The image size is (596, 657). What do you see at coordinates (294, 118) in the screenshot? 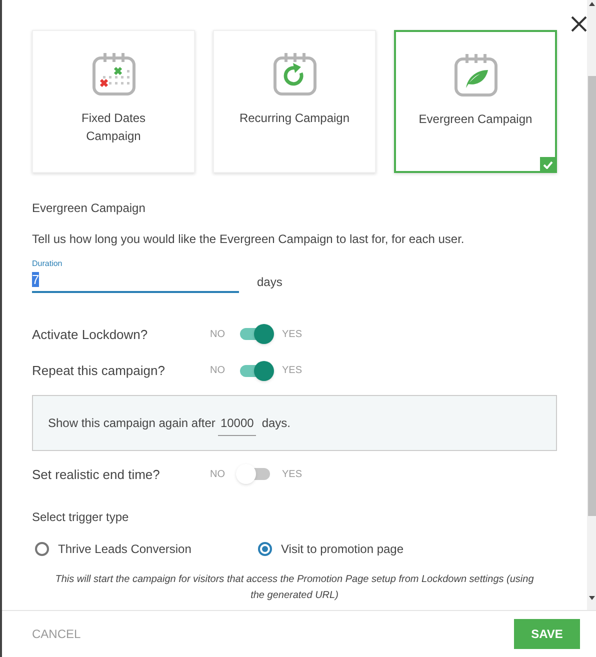
I see `card-label: Recurring Campaign` at bounding box center [294, 118].